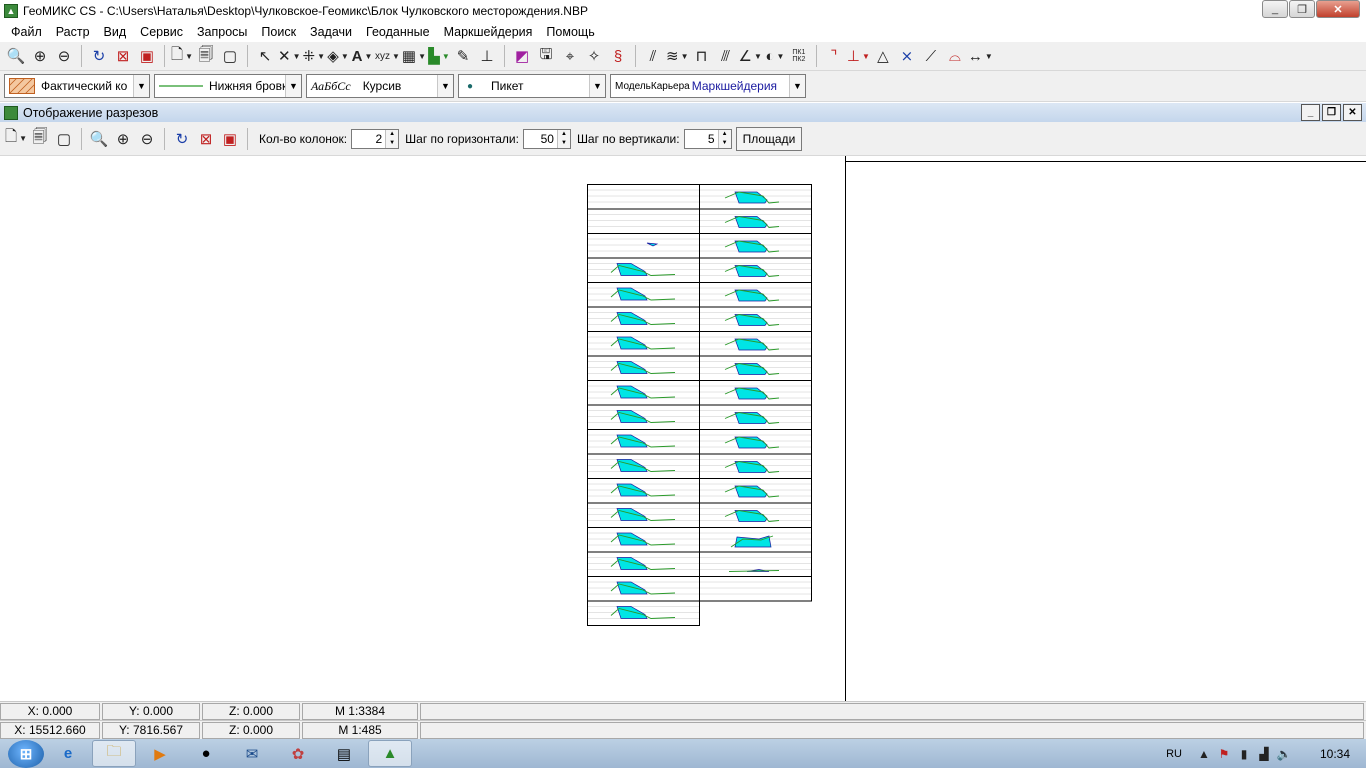 The width and height of the screenshot is (1366, 768). Describe the element at coordinates (338, 56) in the screenshot. I see `fill-icon: ◈ ▼` at that location.